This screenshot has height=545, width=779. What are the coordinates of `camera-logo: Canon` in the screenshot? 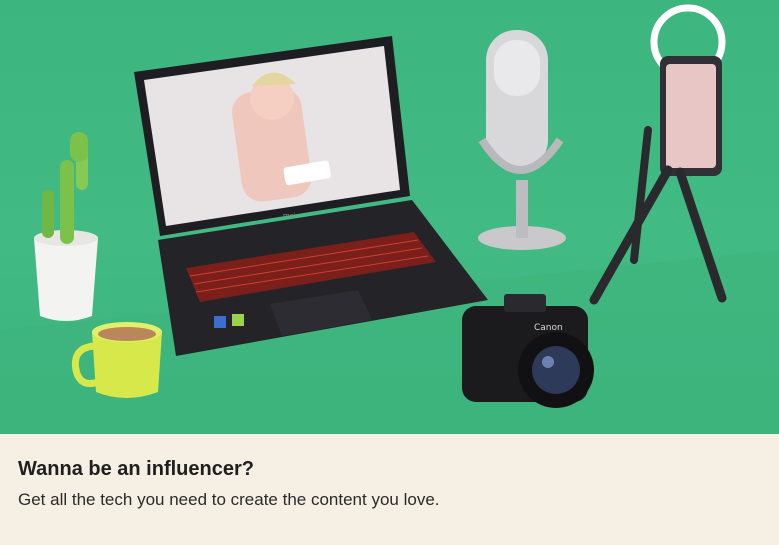 It's located at (548, 328).